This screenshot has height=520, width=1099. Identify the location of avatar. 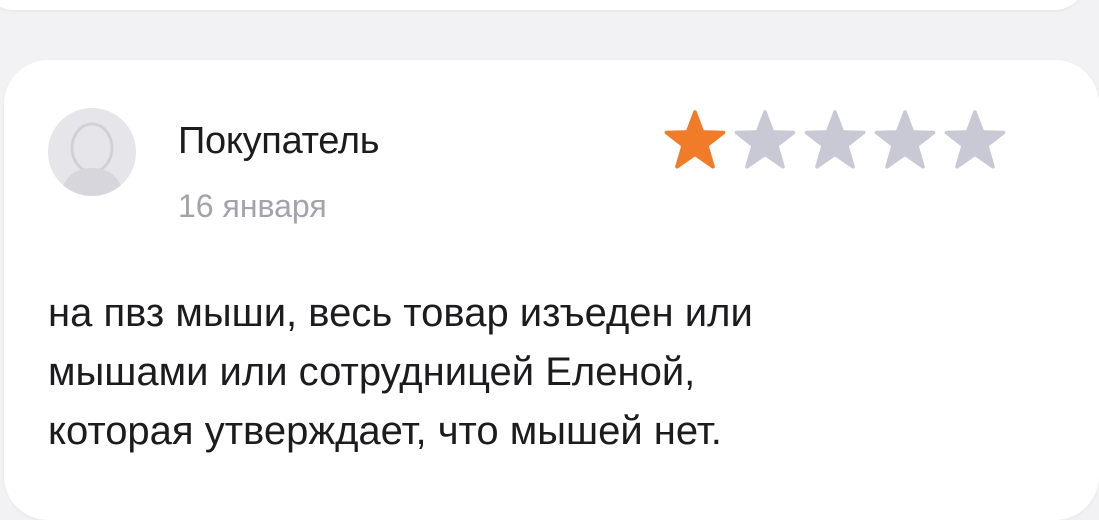
(92, 152).